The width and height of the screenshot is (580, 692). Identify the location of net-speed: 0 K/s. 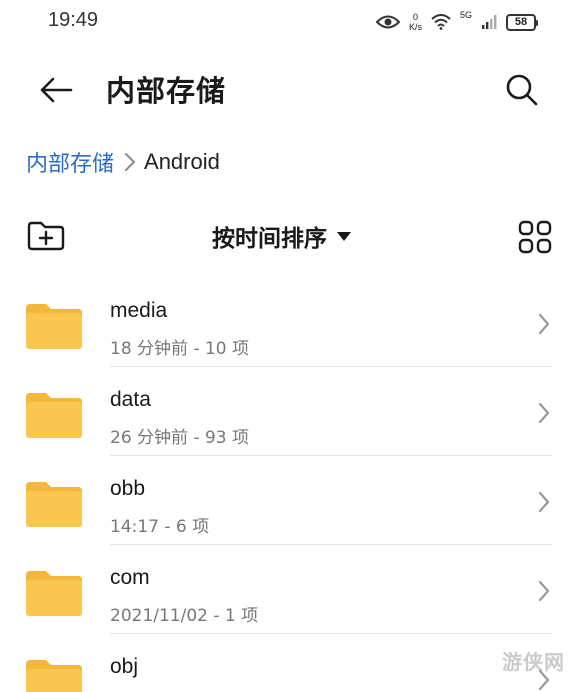
(415, 22).